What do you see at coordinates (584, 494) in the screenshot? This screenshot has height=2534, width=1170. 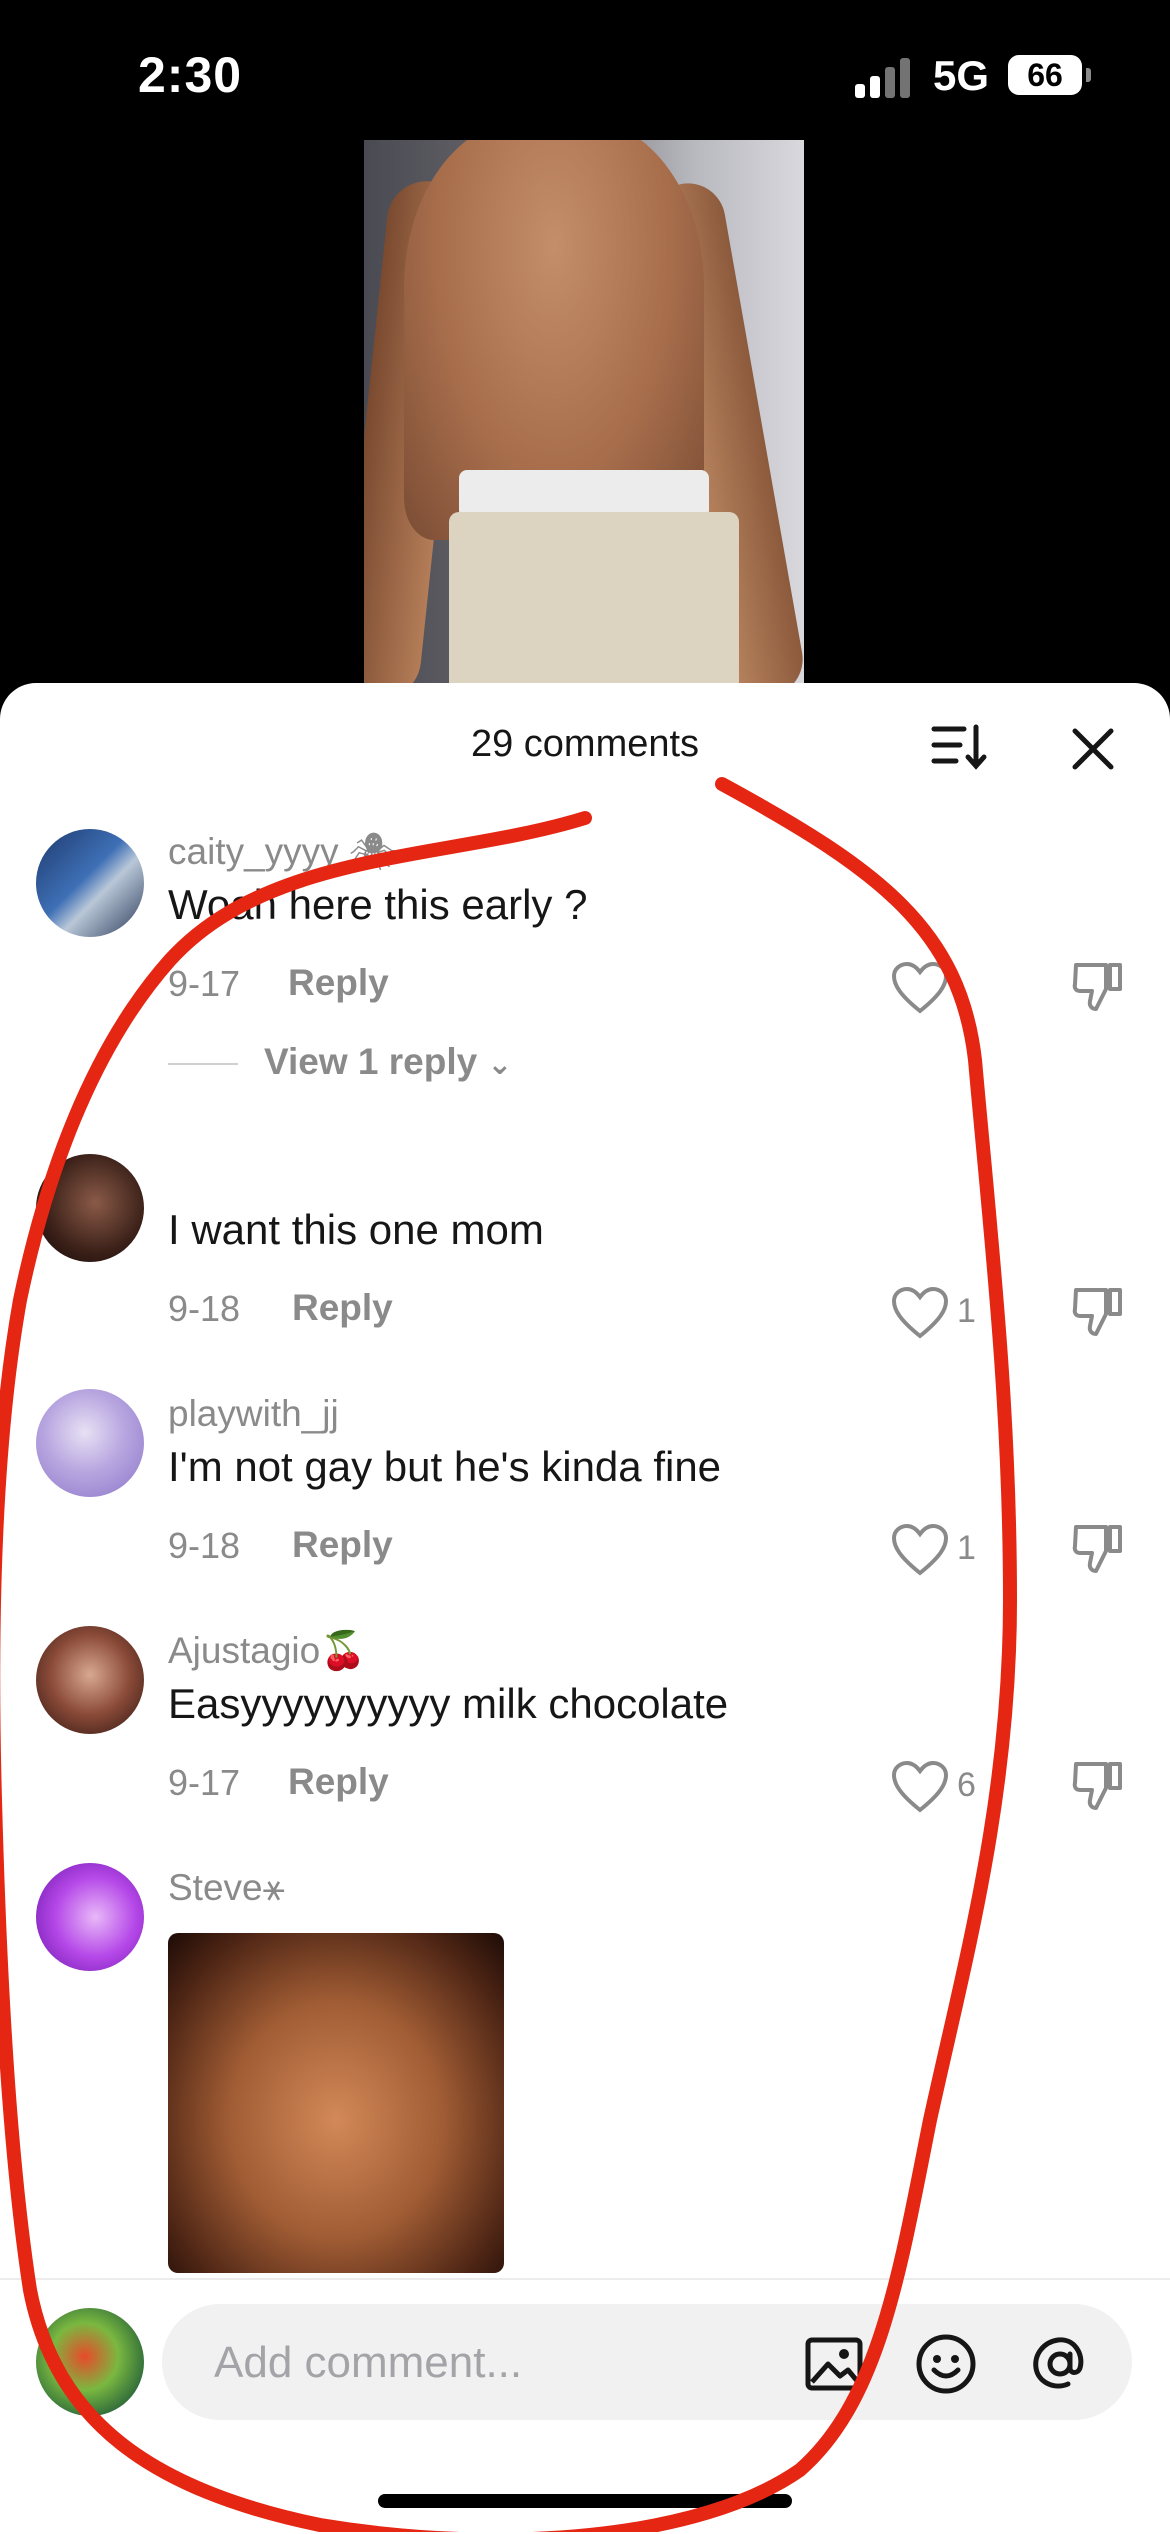 I see `video-figure-waistband` at bounding box center [584, 494].